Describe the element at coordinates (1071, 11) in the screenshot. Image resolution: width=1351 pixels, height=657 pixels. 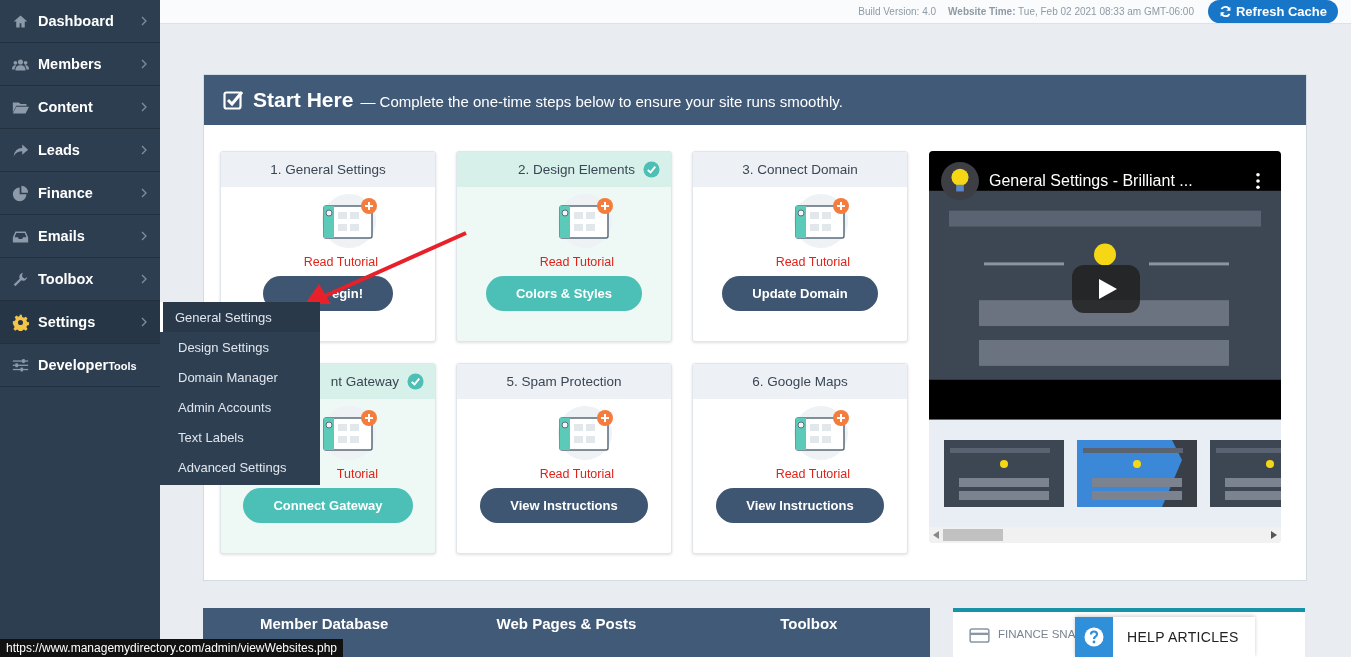
I see `website-time: Website Time: Tue, Feb 02 2021 08:33 am GMT-06:00` at that location.